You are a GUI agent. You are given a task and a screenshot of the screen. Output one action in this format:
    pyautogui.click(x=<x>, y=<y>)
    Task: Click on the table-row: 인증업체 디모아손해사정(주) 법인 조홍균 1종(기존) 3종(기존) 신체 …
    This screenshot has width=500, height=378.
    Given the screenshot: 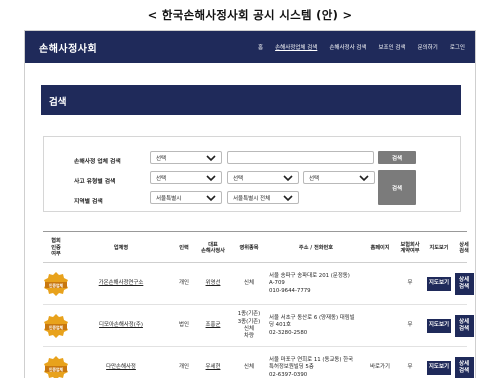 What is the action you would take?
    pyautogui.click(x=258, y=326)
    